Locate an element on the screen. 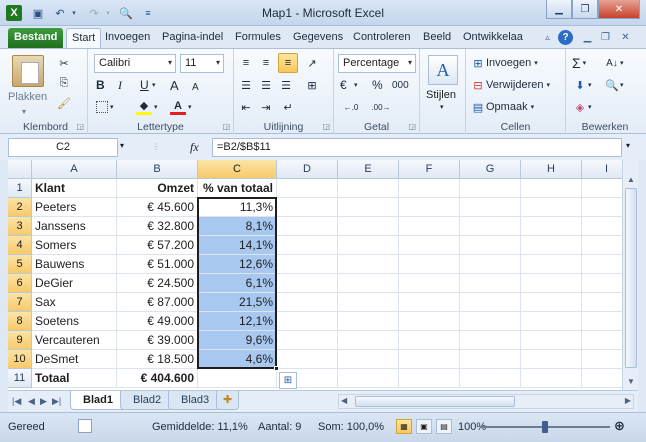 The image size is (646, 442). zoom-in-icon: ⊕ is located at coordinates (619, 426).